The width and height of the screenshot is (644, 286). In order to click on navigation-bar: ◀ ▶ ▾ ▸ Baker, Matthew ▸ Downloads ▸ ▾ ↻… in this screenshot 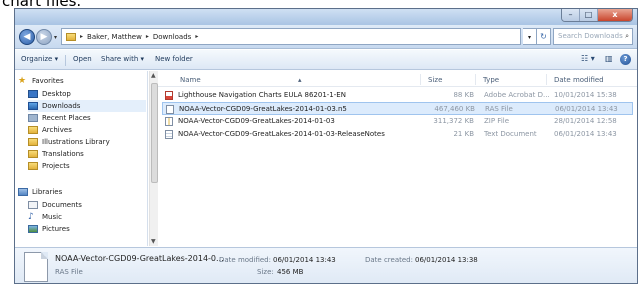, I will do `click(326, 37)`.